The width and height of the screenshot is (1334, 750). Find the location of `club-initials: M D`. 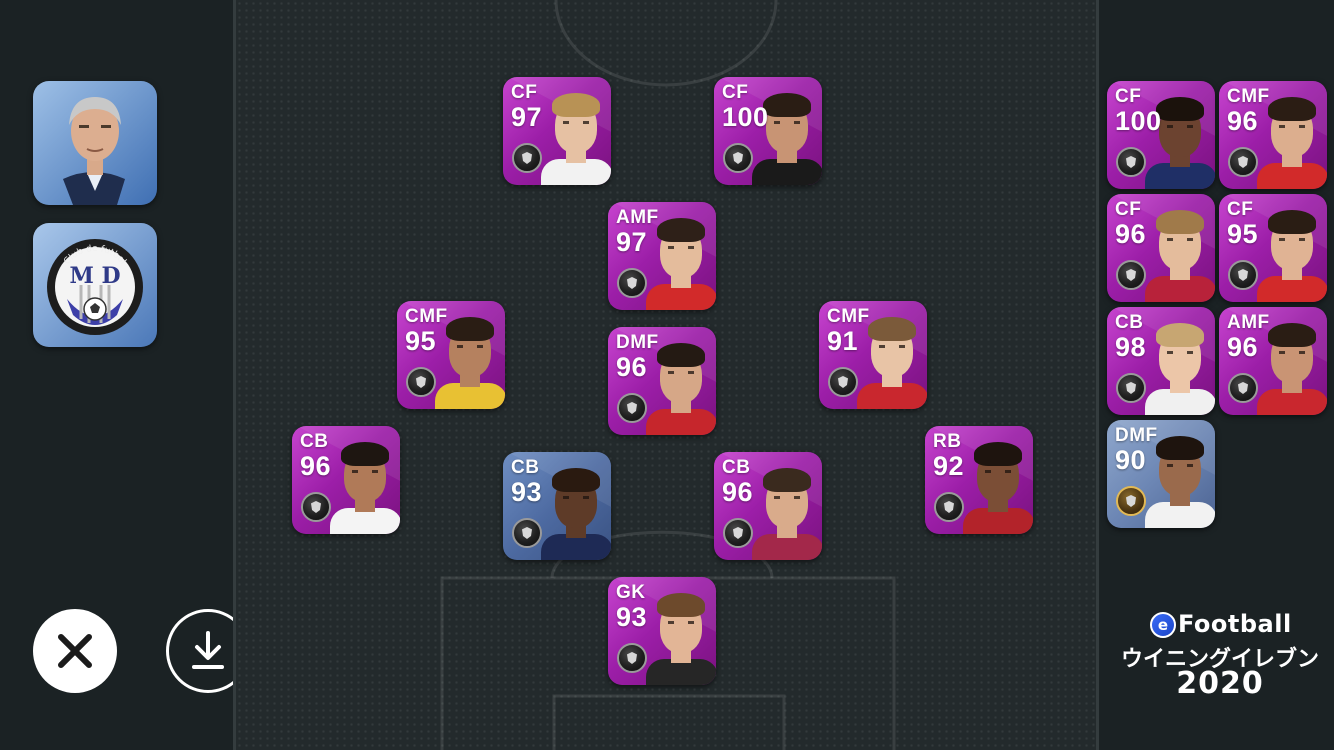

club-initials: M D is located at coordinates (94, 276).